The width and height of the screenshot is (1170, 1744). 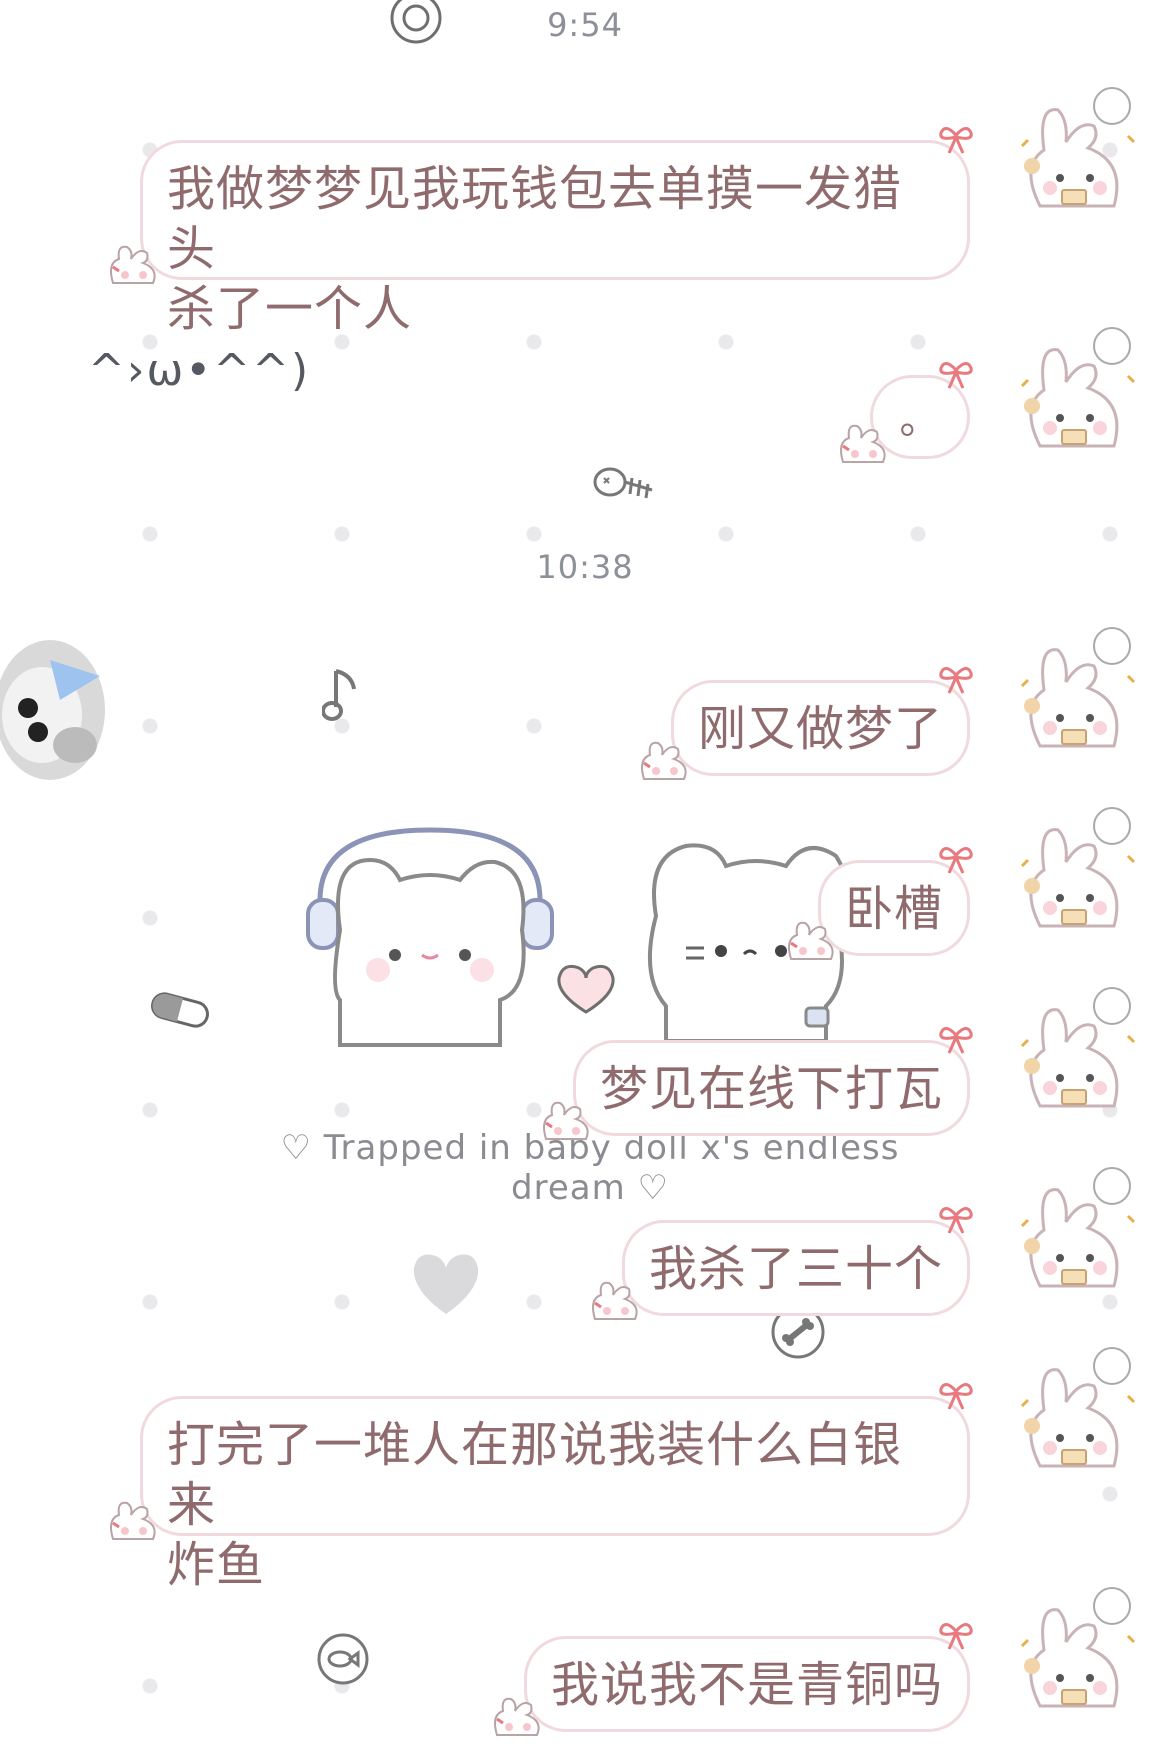 What do you see at coordinates (535, 1505) in the screenshot?
I see `message-text: 打完了一堆人在那说我装什么白银来 炸鱼` at bounding box center [535, 1505].